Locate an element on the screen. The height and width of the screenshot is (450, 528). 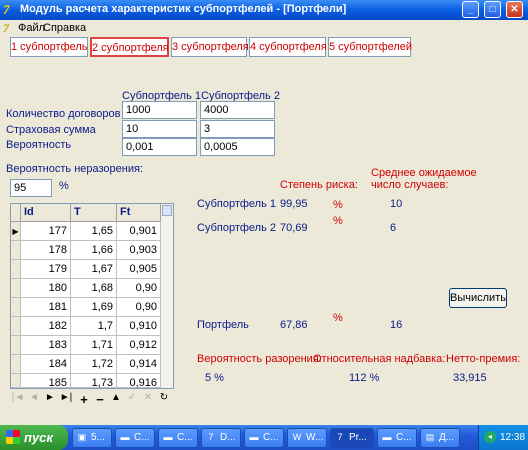
grid-scrollbar is located at coordinates (167, 296).